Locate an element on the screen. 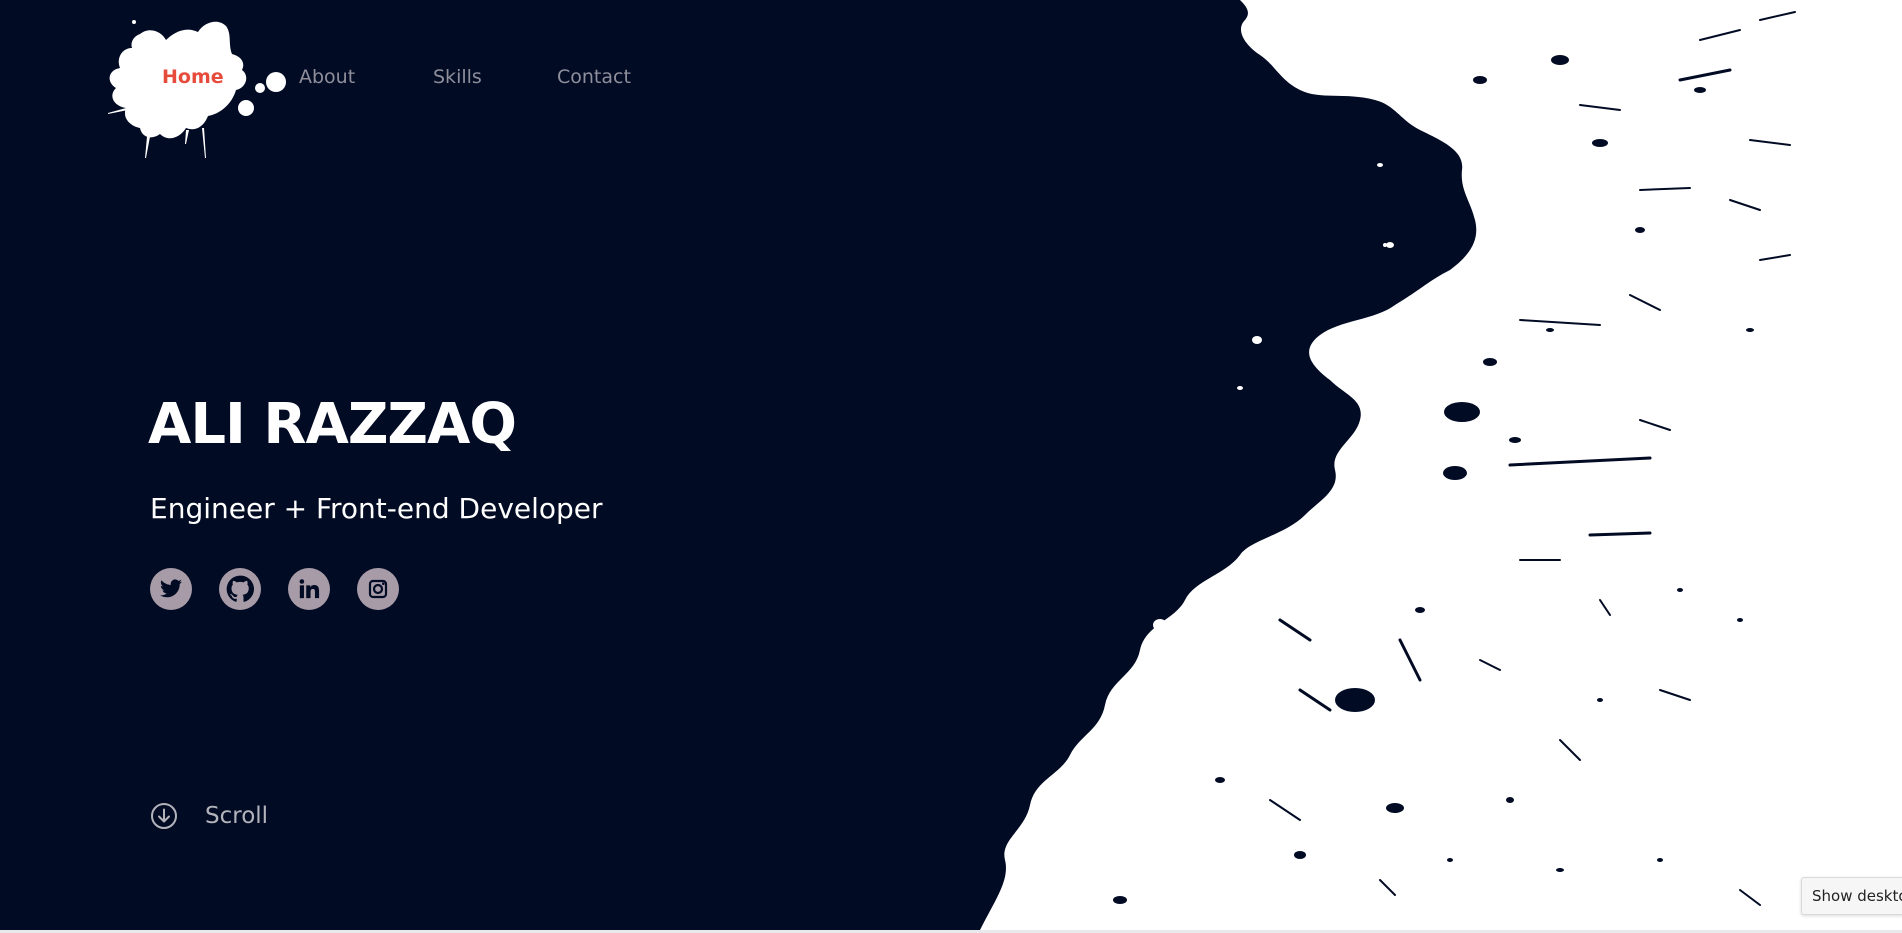 This screenshot has height=933, width=1902. twitter-icon is located at coordinates (171, 588).